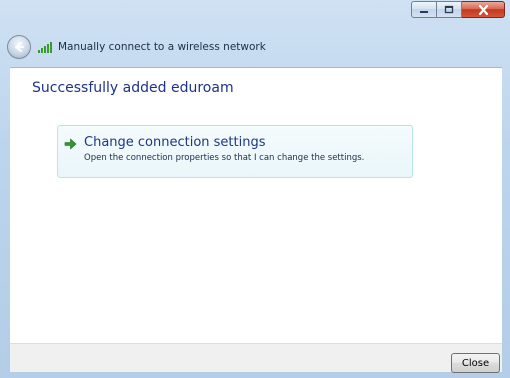 The height and width of the screenshot is (378, 510). I want to click on green-arrow-icon, so click(70, 144).